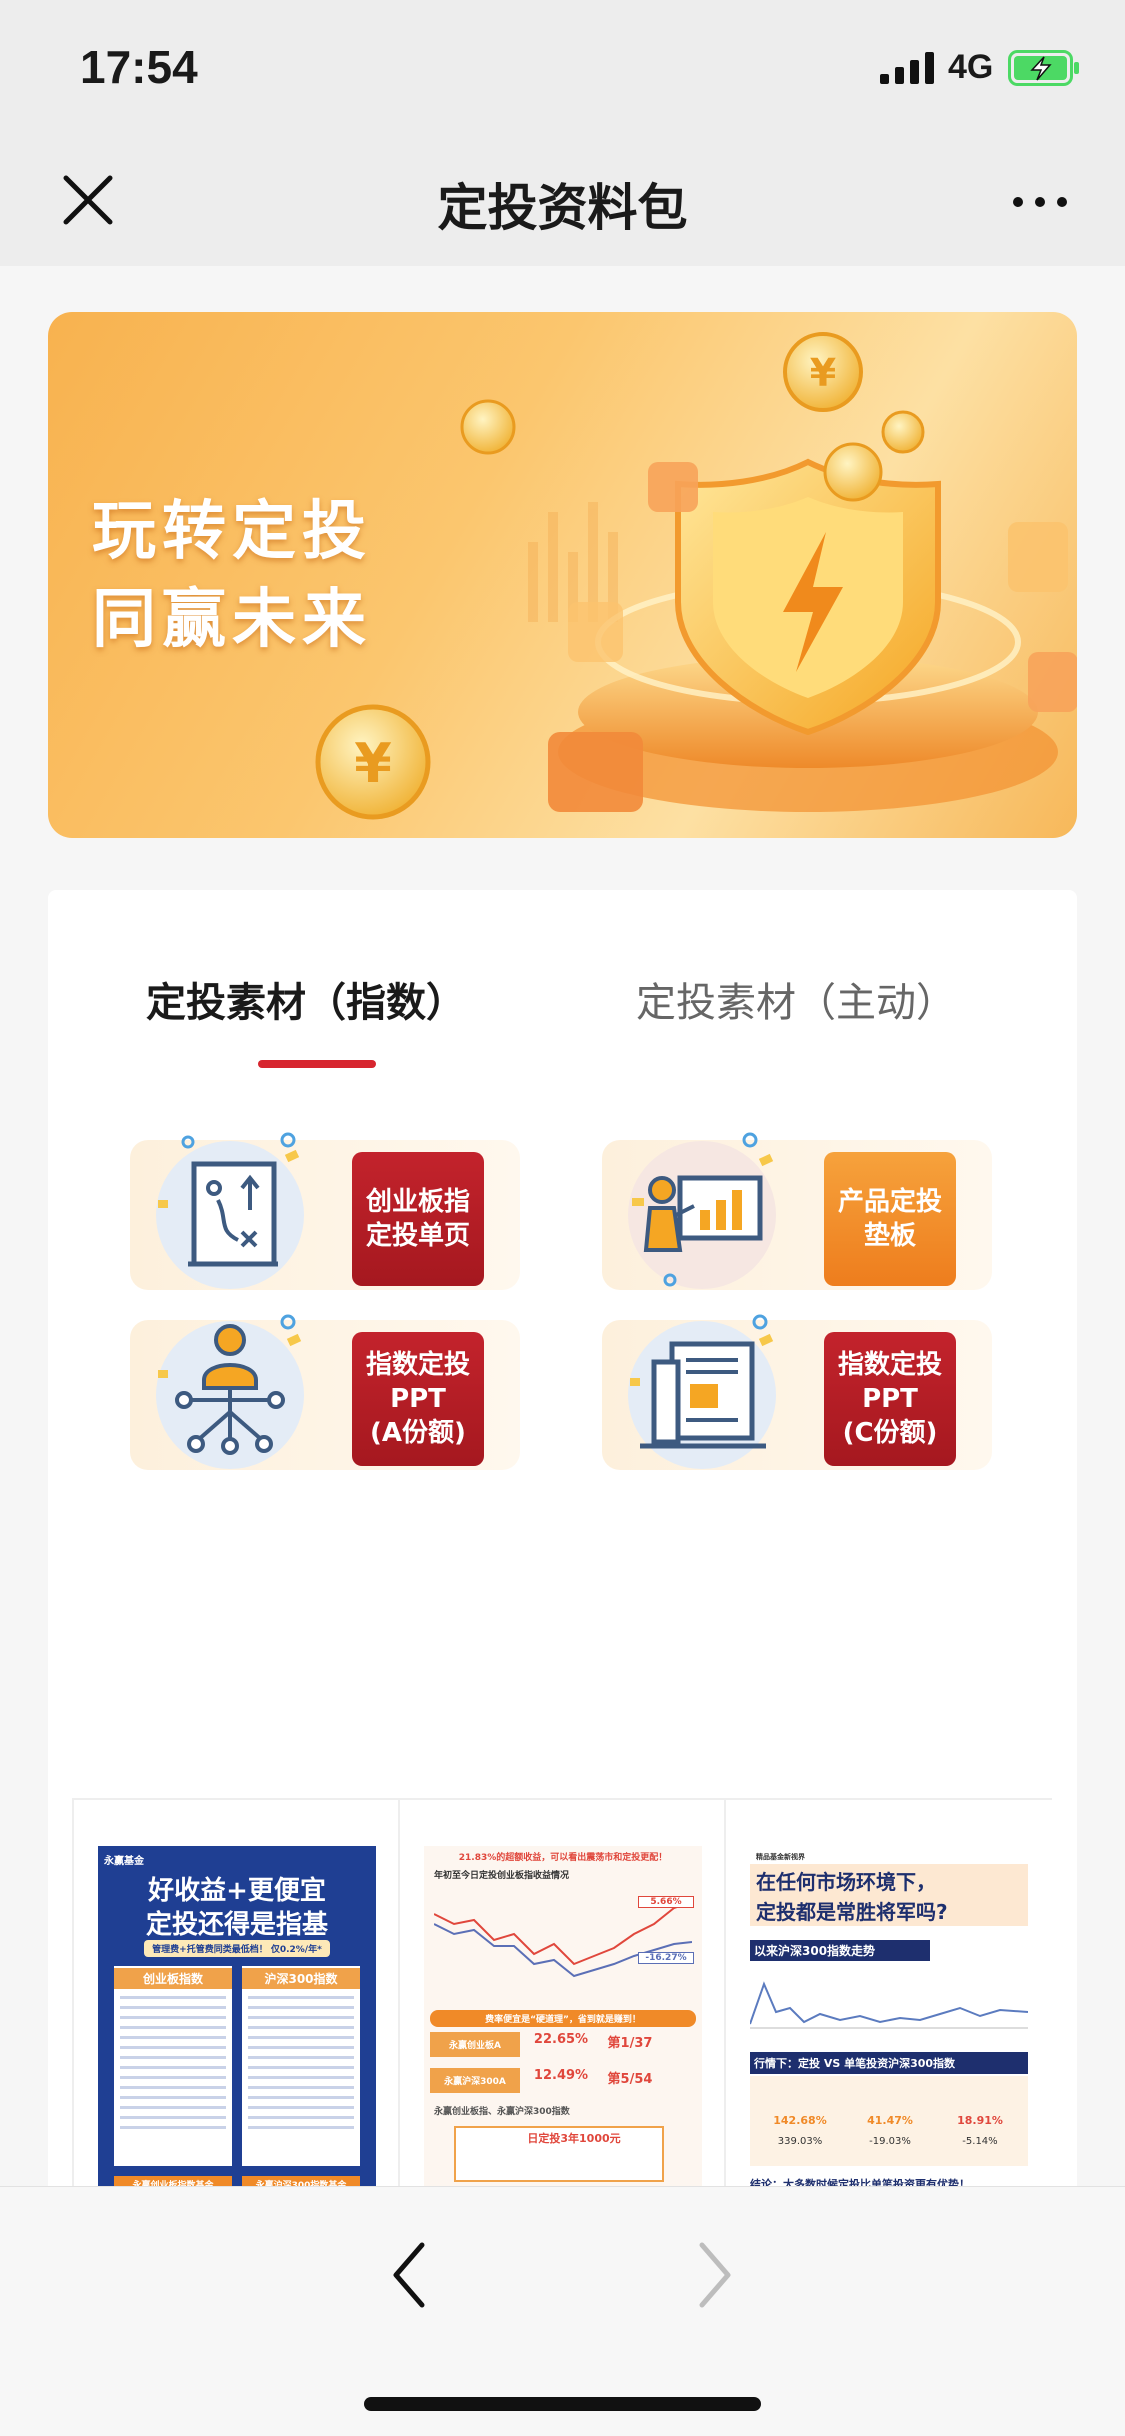  What do you see at coordinates (890, 2120) in the screenshot?
I see `thumb-compare-value-2: 41.47%` at bounding box center [890, 2120].